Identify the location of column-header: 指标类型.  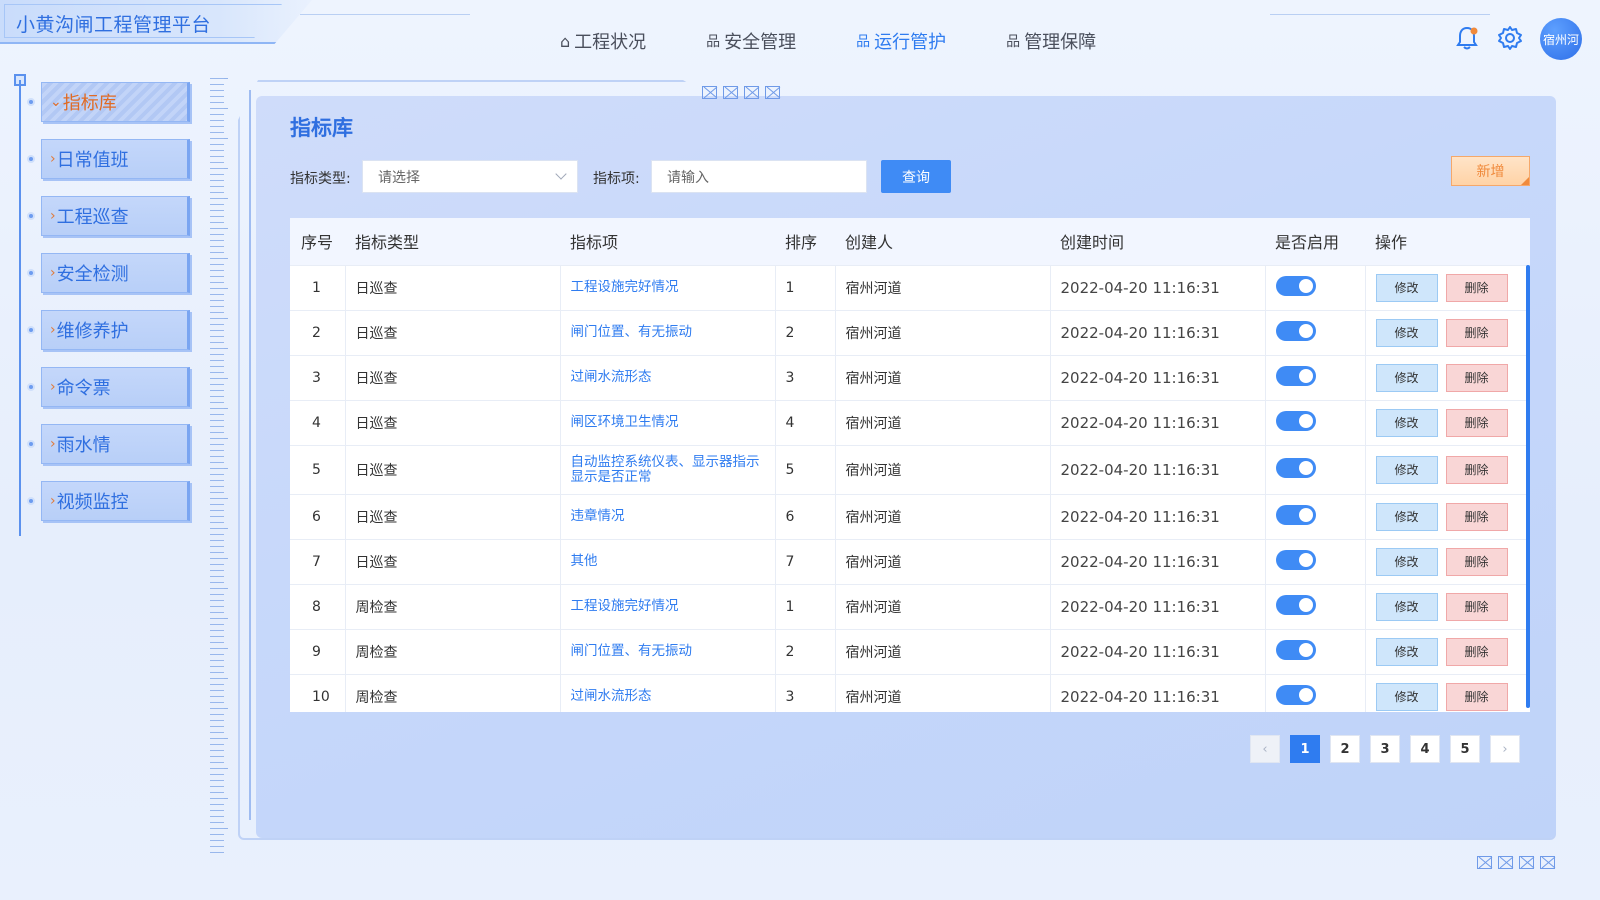
(387, 243).